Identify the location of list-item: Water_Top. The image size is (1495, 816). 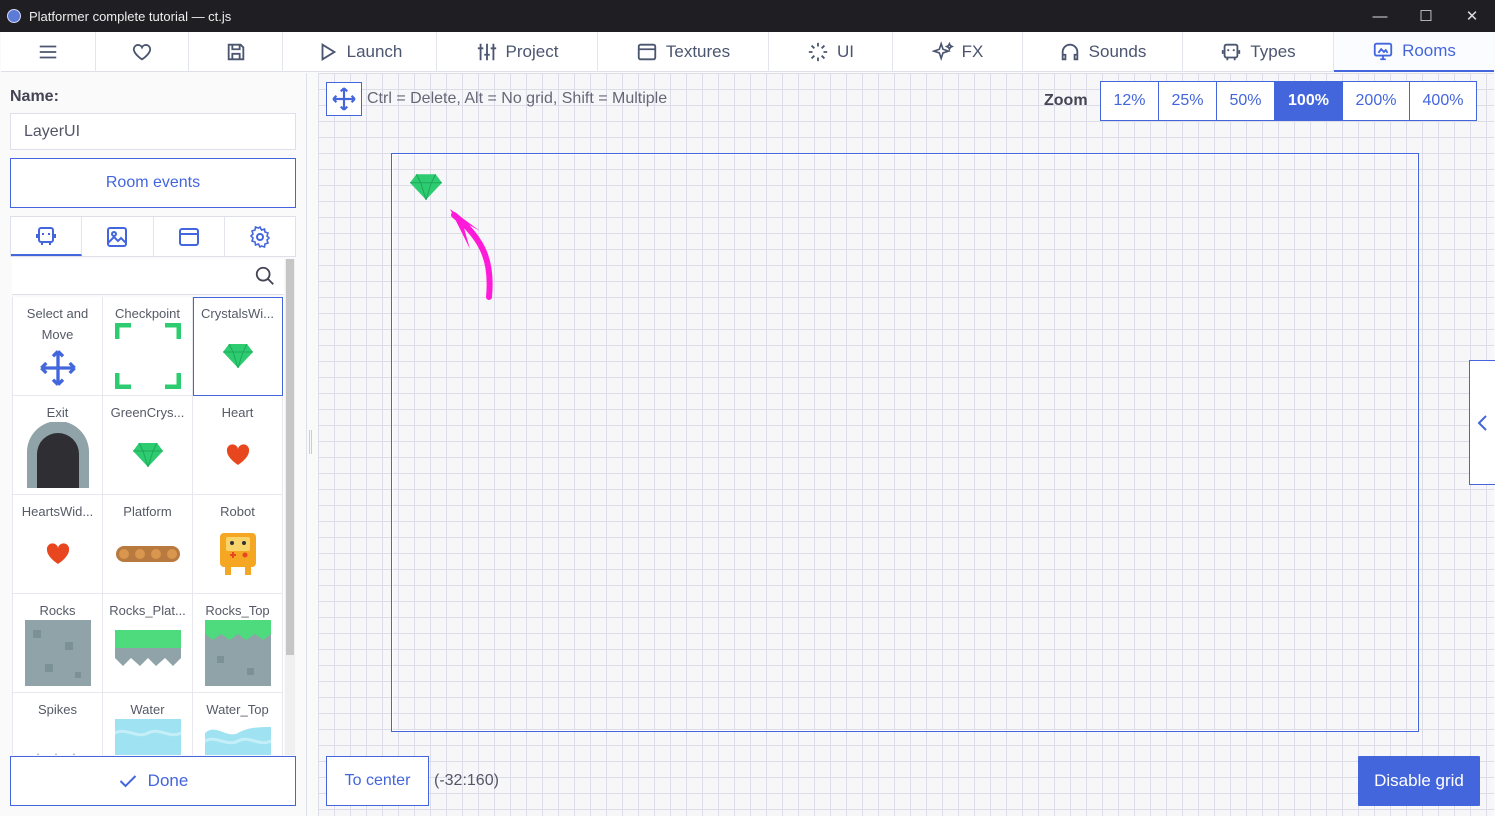
(238, 724).